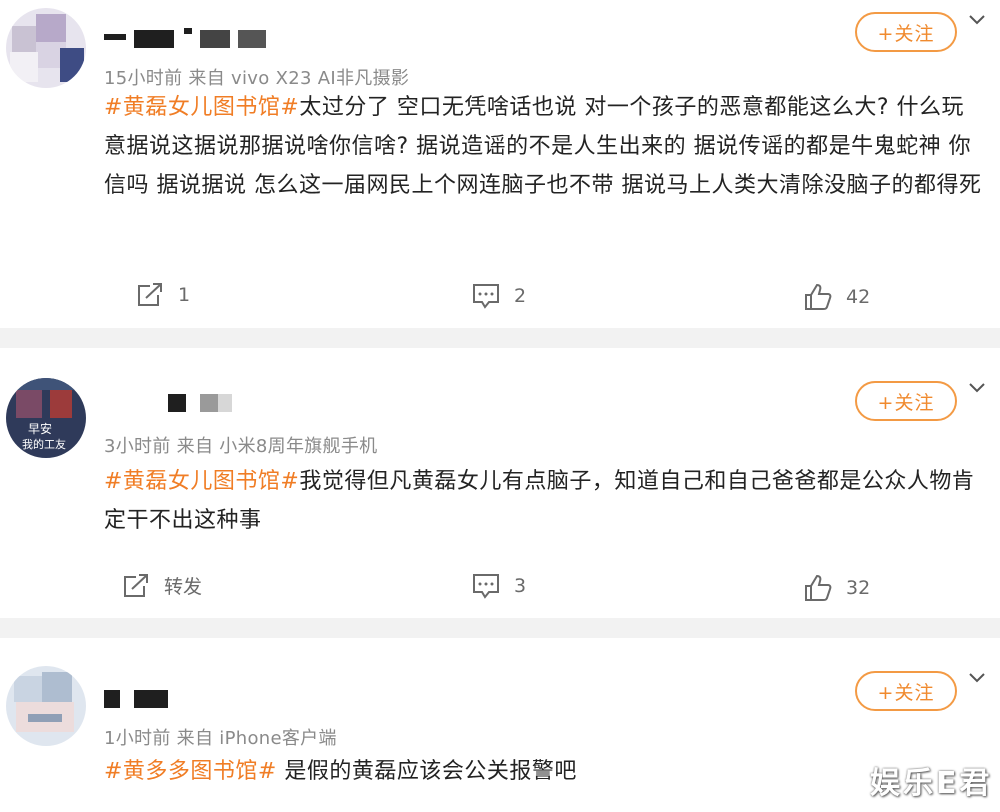 The width and height of the screenshot is (1000, 812). I want to click on avatar-caption: 早安, so click(40, 429).